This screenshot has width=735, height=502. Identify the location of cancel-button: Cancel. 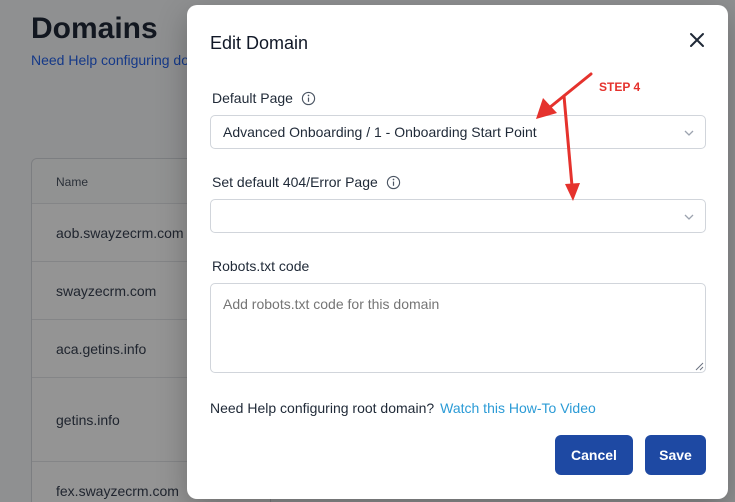
(594, 455).